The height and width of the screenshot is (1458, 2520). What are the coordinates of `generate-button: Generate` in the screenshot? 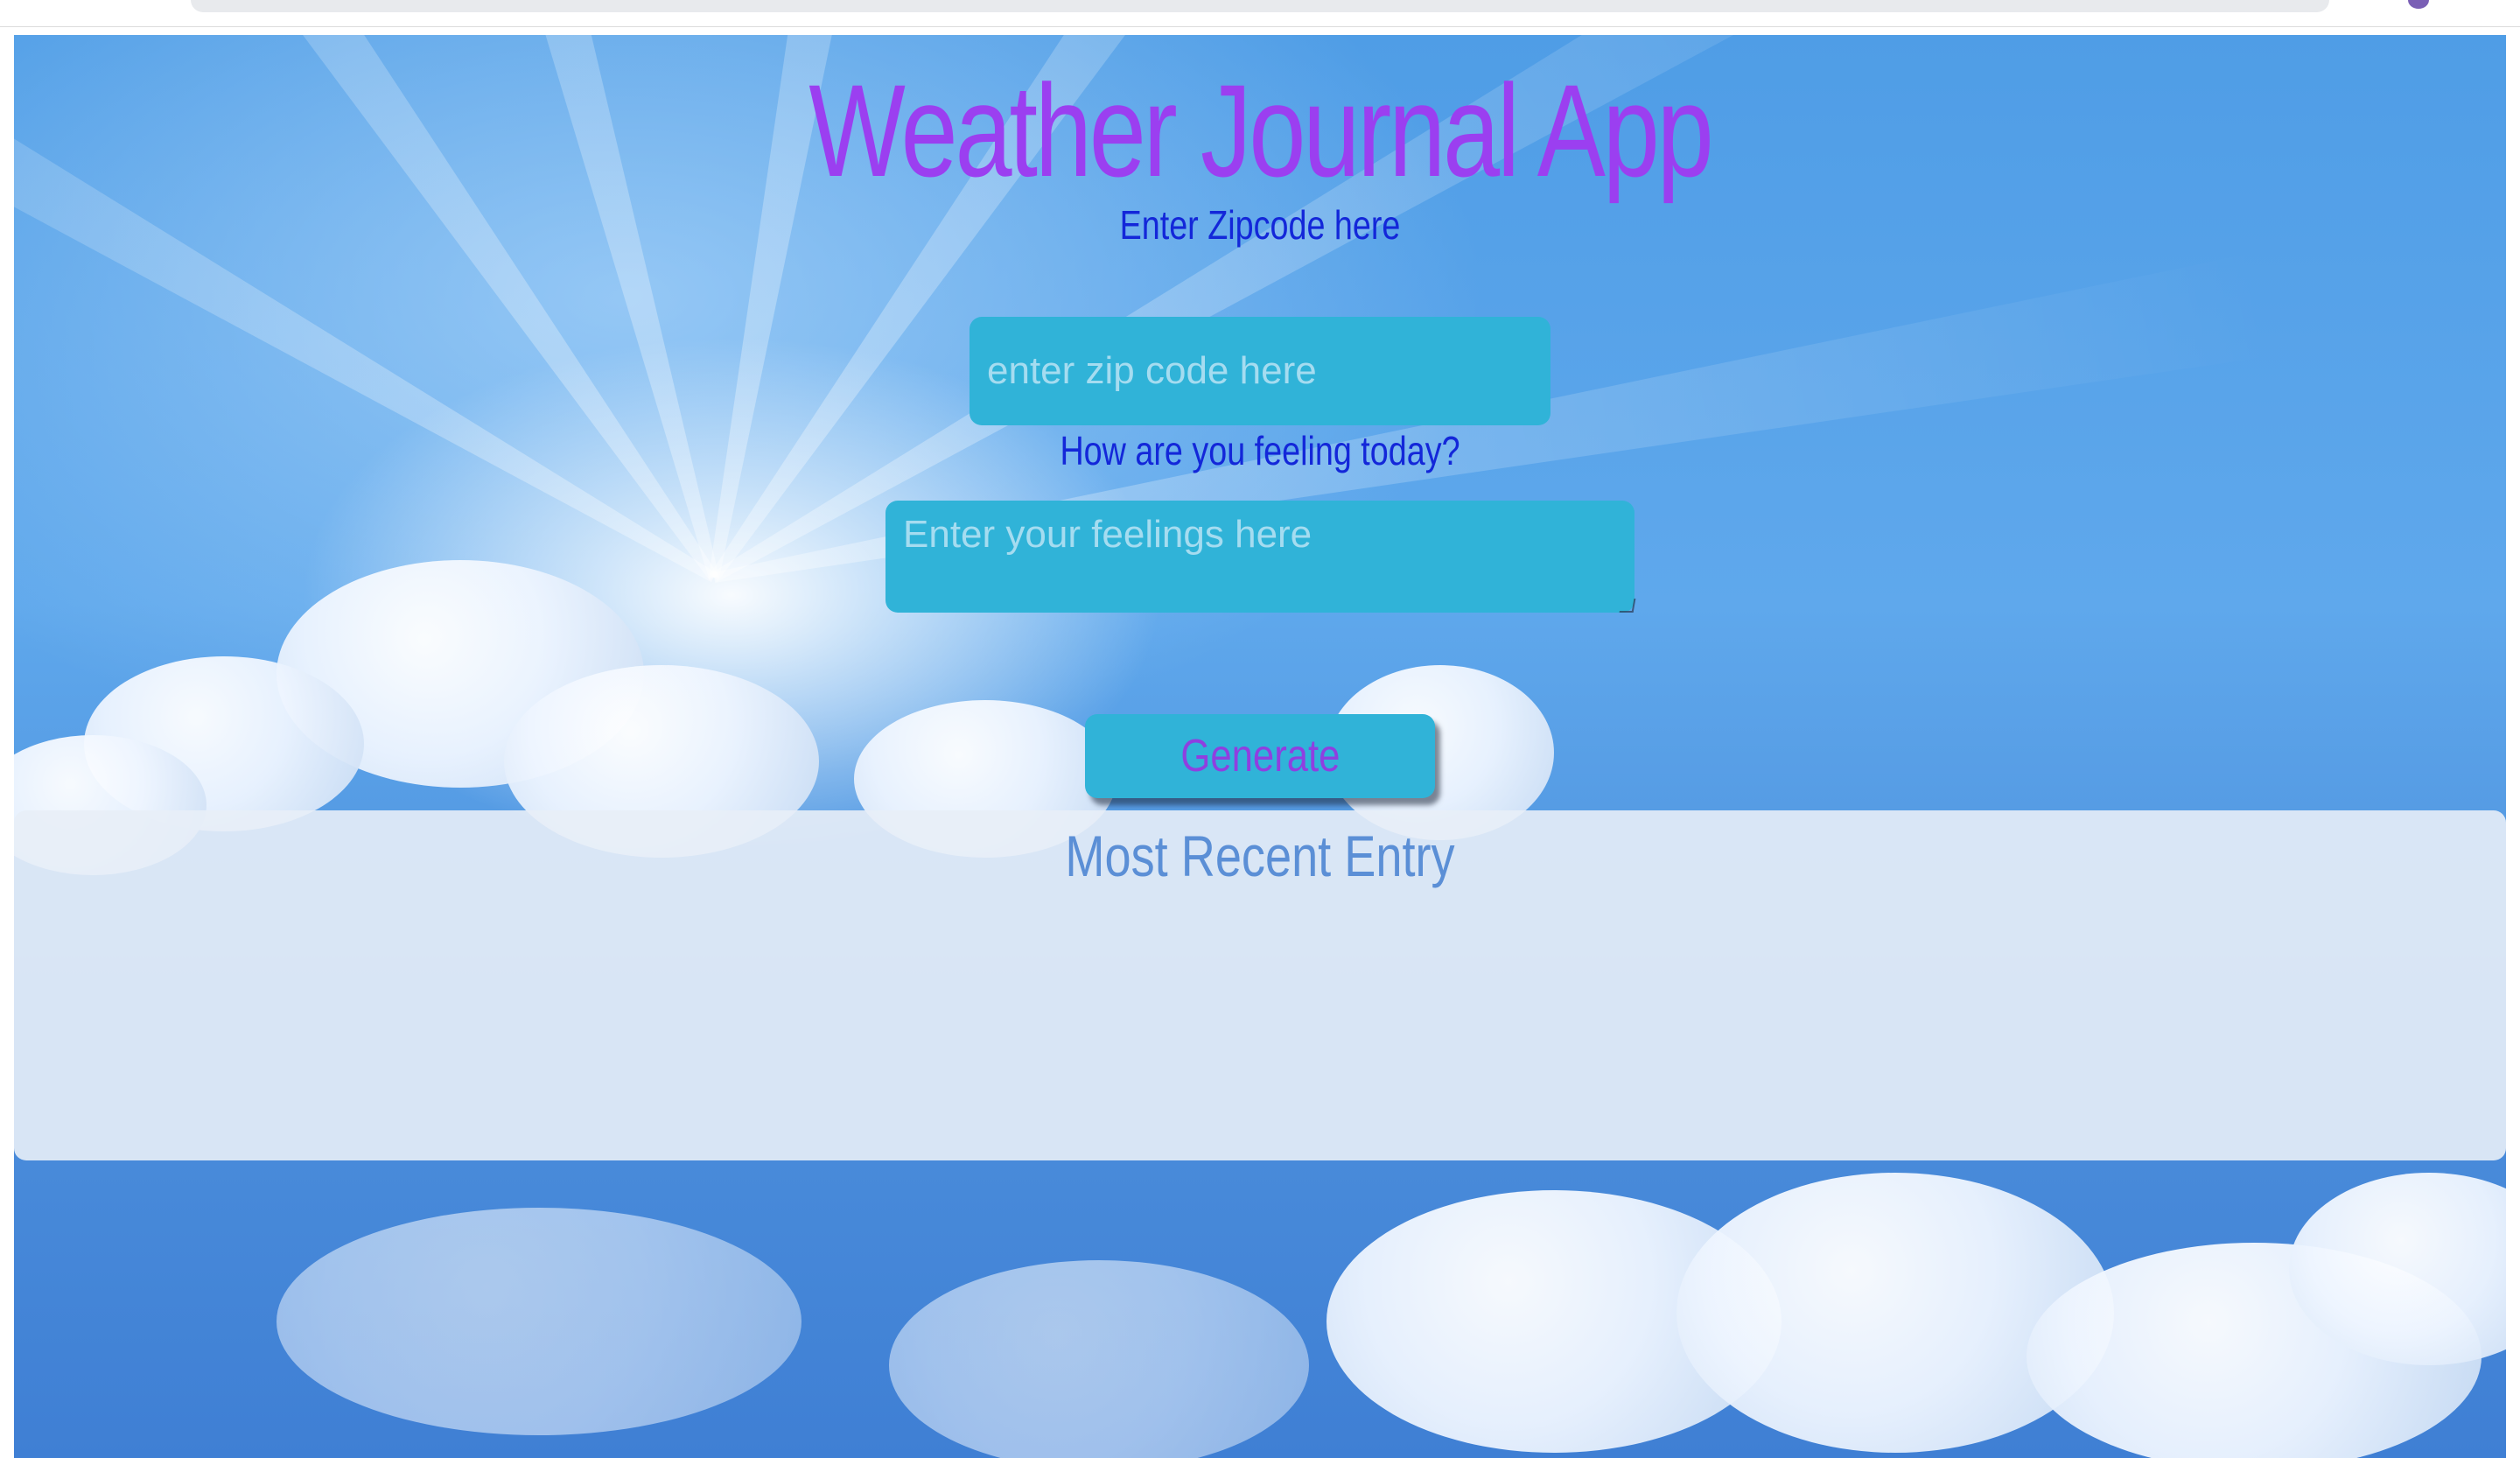 It's located at (1260, 756).